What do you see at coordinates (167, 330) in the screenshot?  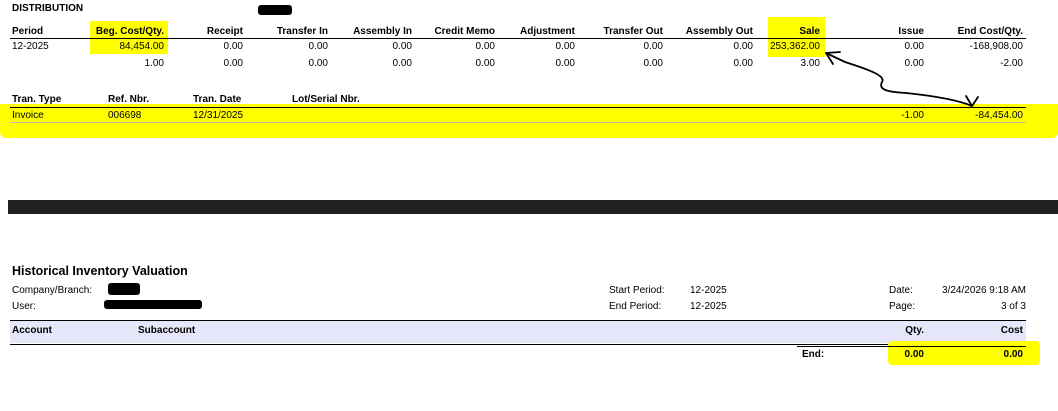 I see `col-subaccount: Subaccount` at bounding box center [167, 330].